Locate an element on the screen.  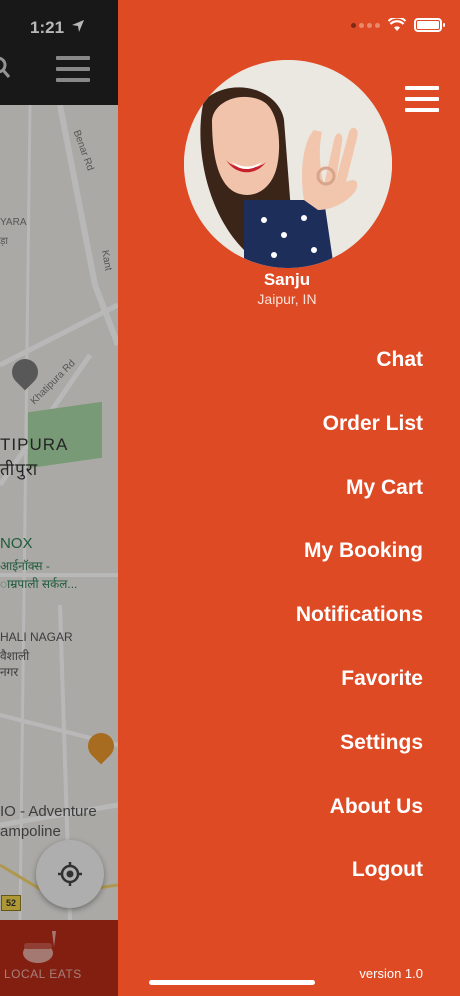
menu-item-my-cart: My Cart is located at coordinates (359, 502).